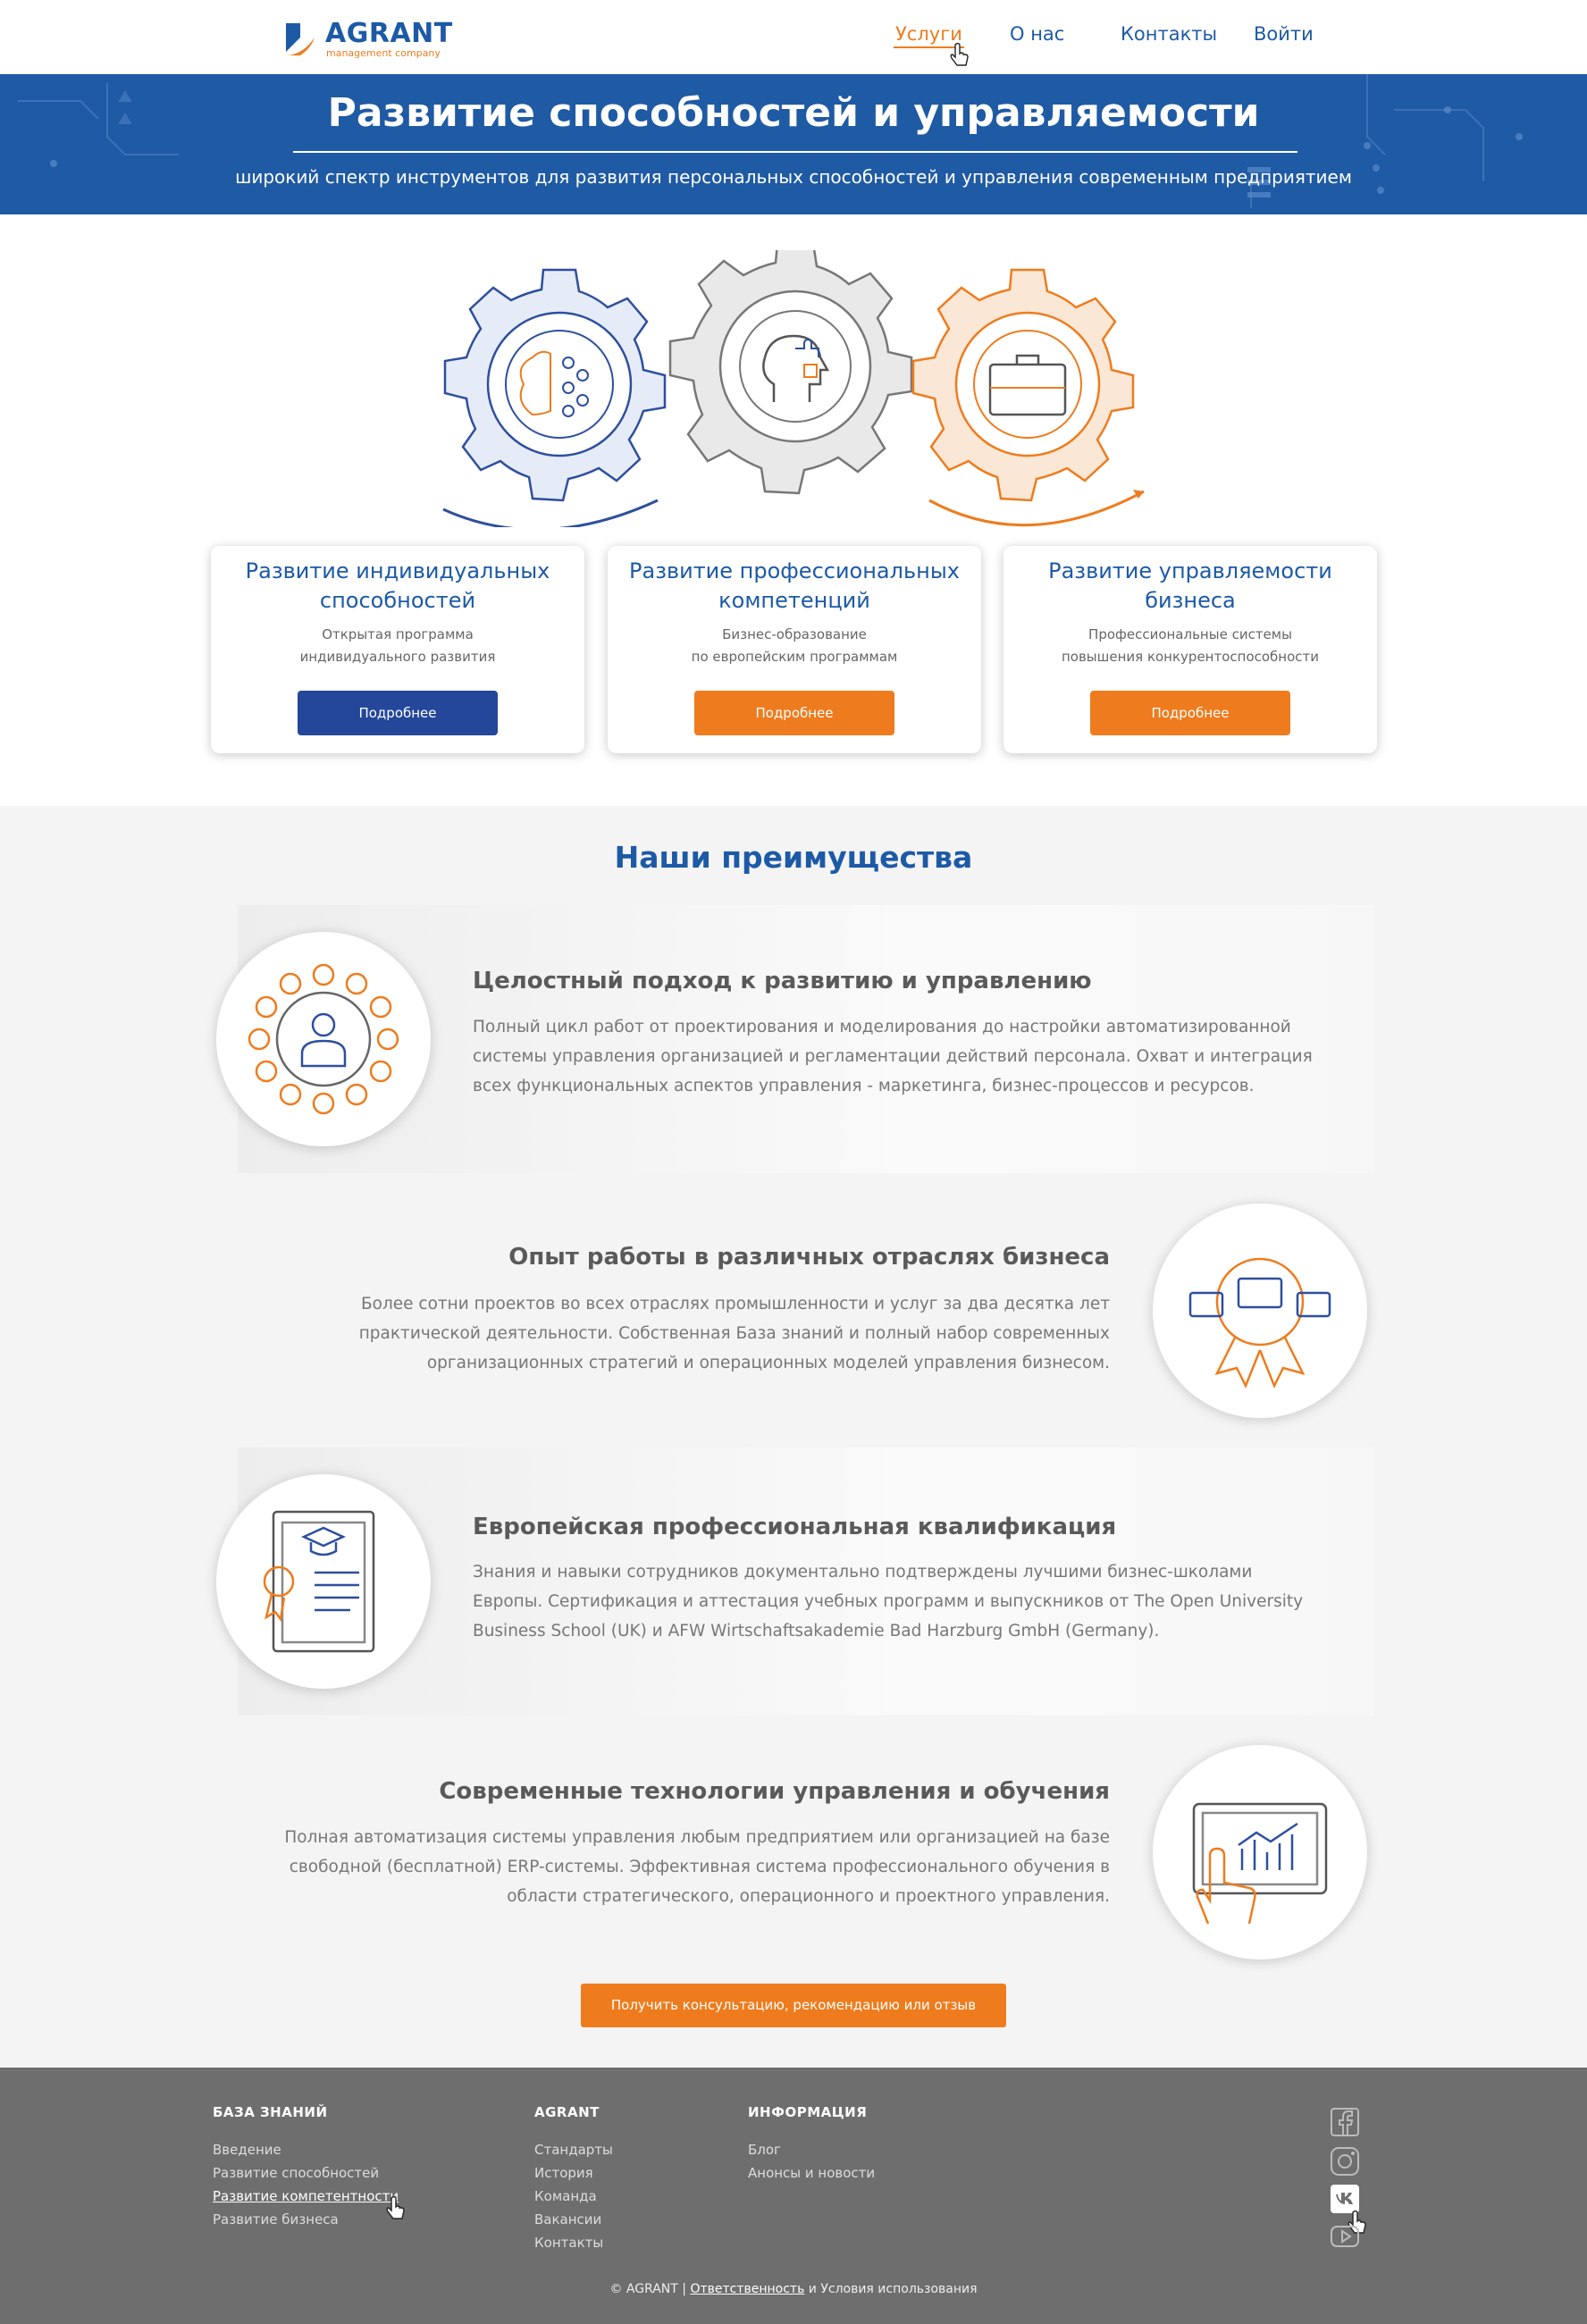  What do you see at coordinates (397, 585) in the screenshot?
I see `card-title: Развитие индивидуальных способностей` at bounding box center [397, 585].